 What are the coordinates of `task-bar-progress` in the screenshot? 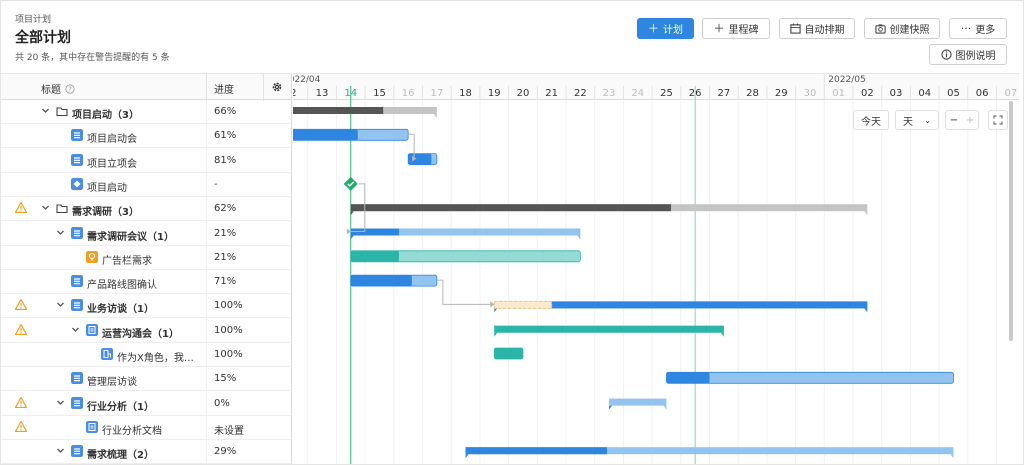 It's located at (508, 353).